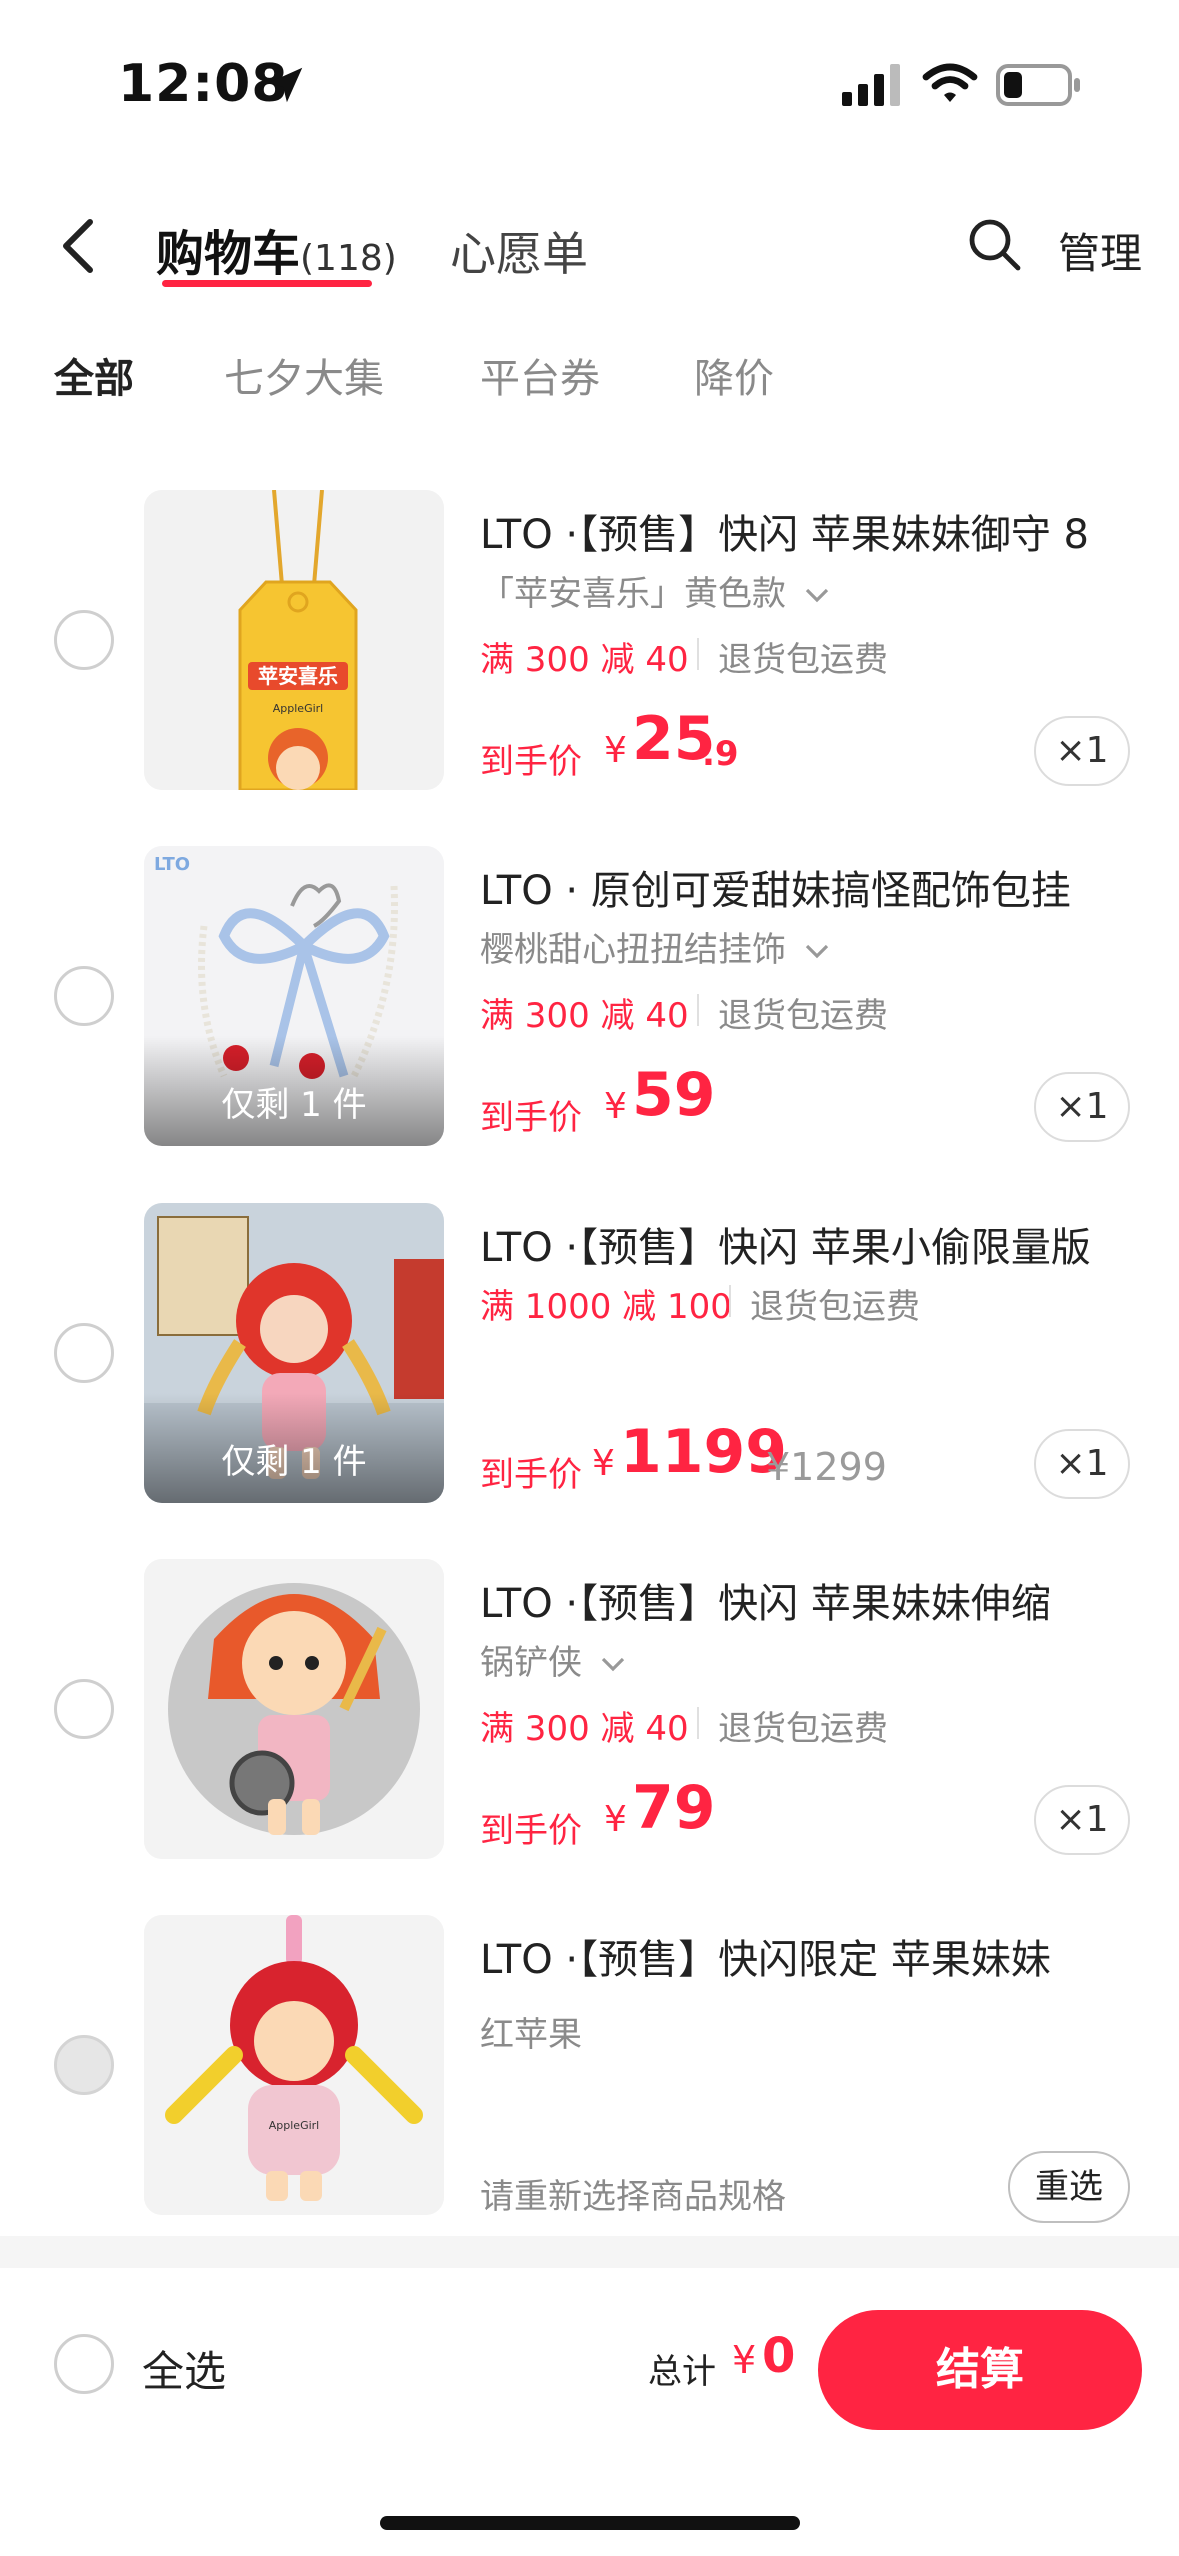  Describe the element at coordinates (674, 1095) in the screenshot. I see `price-value: 59` at that location.